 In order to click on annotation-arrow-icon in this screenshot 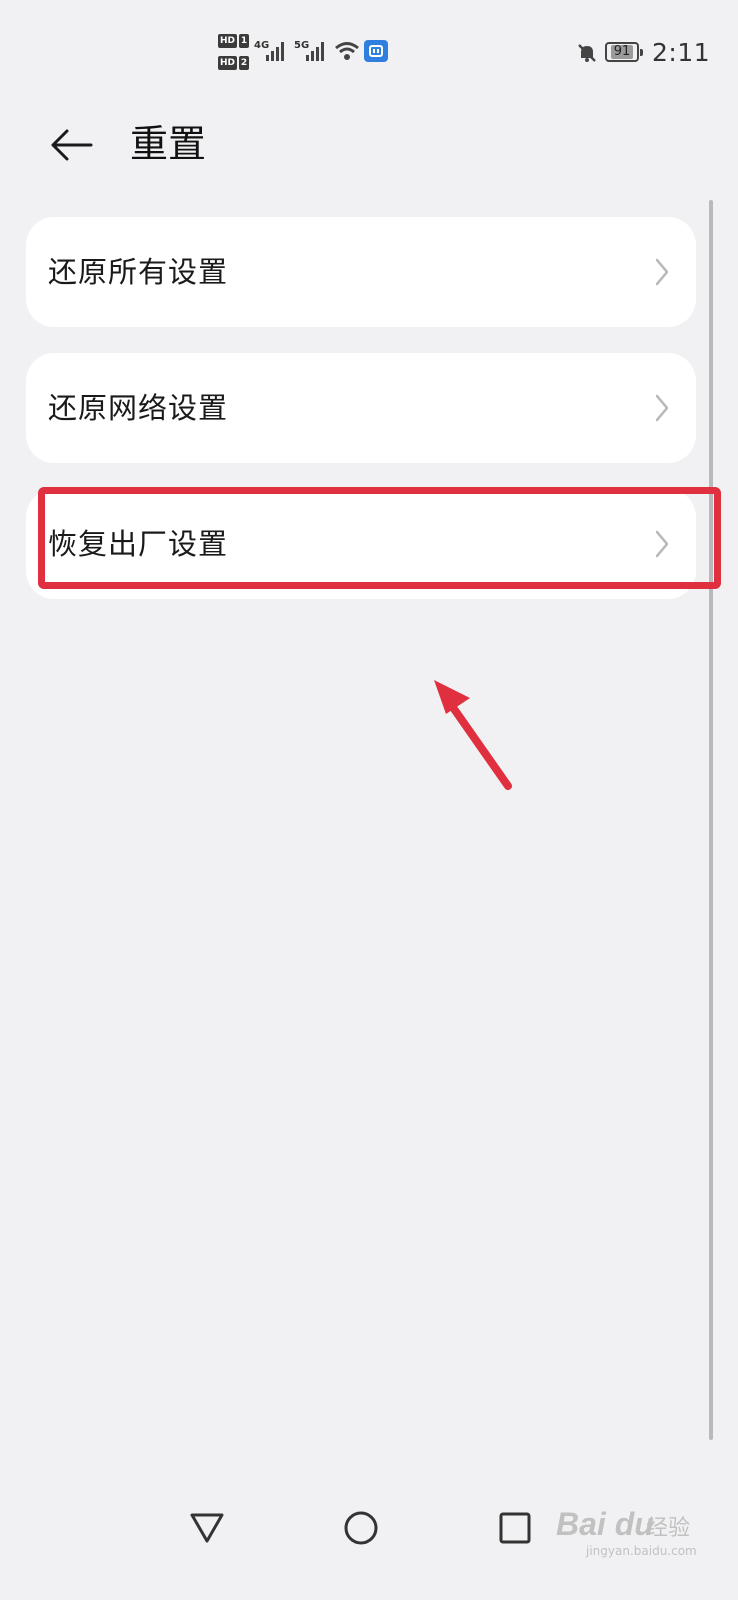, I will do `click(473, 735)`.